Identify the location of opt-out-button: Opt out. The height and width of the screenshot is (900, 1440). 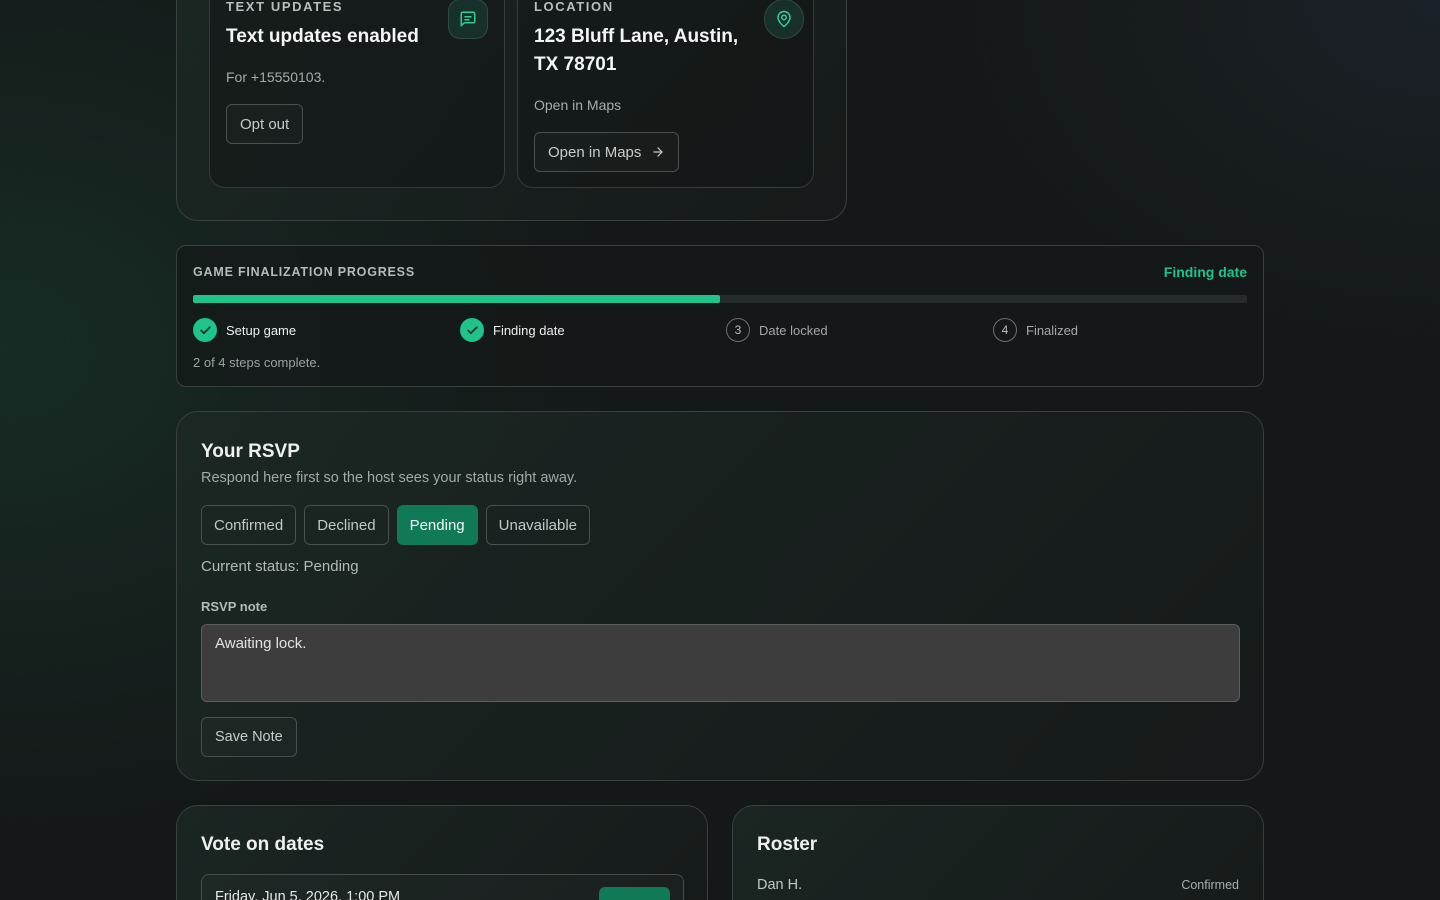
(265, 124).